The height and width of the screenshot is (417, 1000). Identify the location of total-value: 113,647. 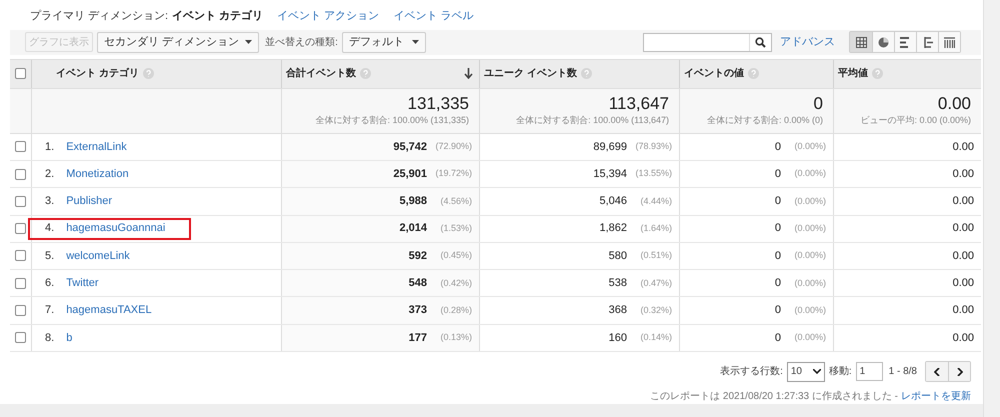
(638, 104).